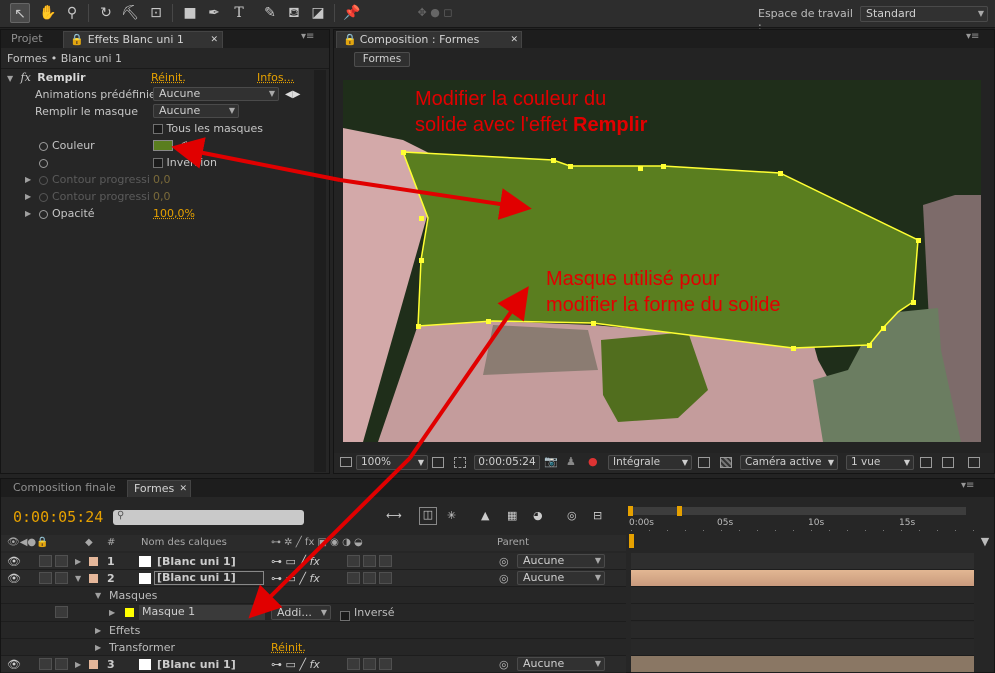 The height and width of the screenshot is (673, 995). Describe the element at coordinates (64, 488) in the screenshot. I see `tab-final-comp: Composition finale` at that location.